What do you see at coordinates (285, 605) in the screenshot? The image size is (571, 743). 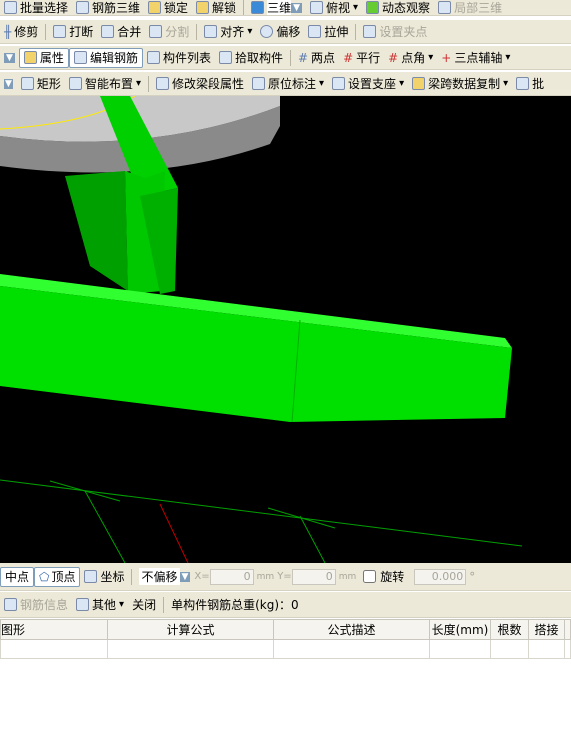 I see `rebar-toolbar: 钢筋信息 其他 关闭 单构件钢筋总重(kg)：0` at bounding box center [285, 605].